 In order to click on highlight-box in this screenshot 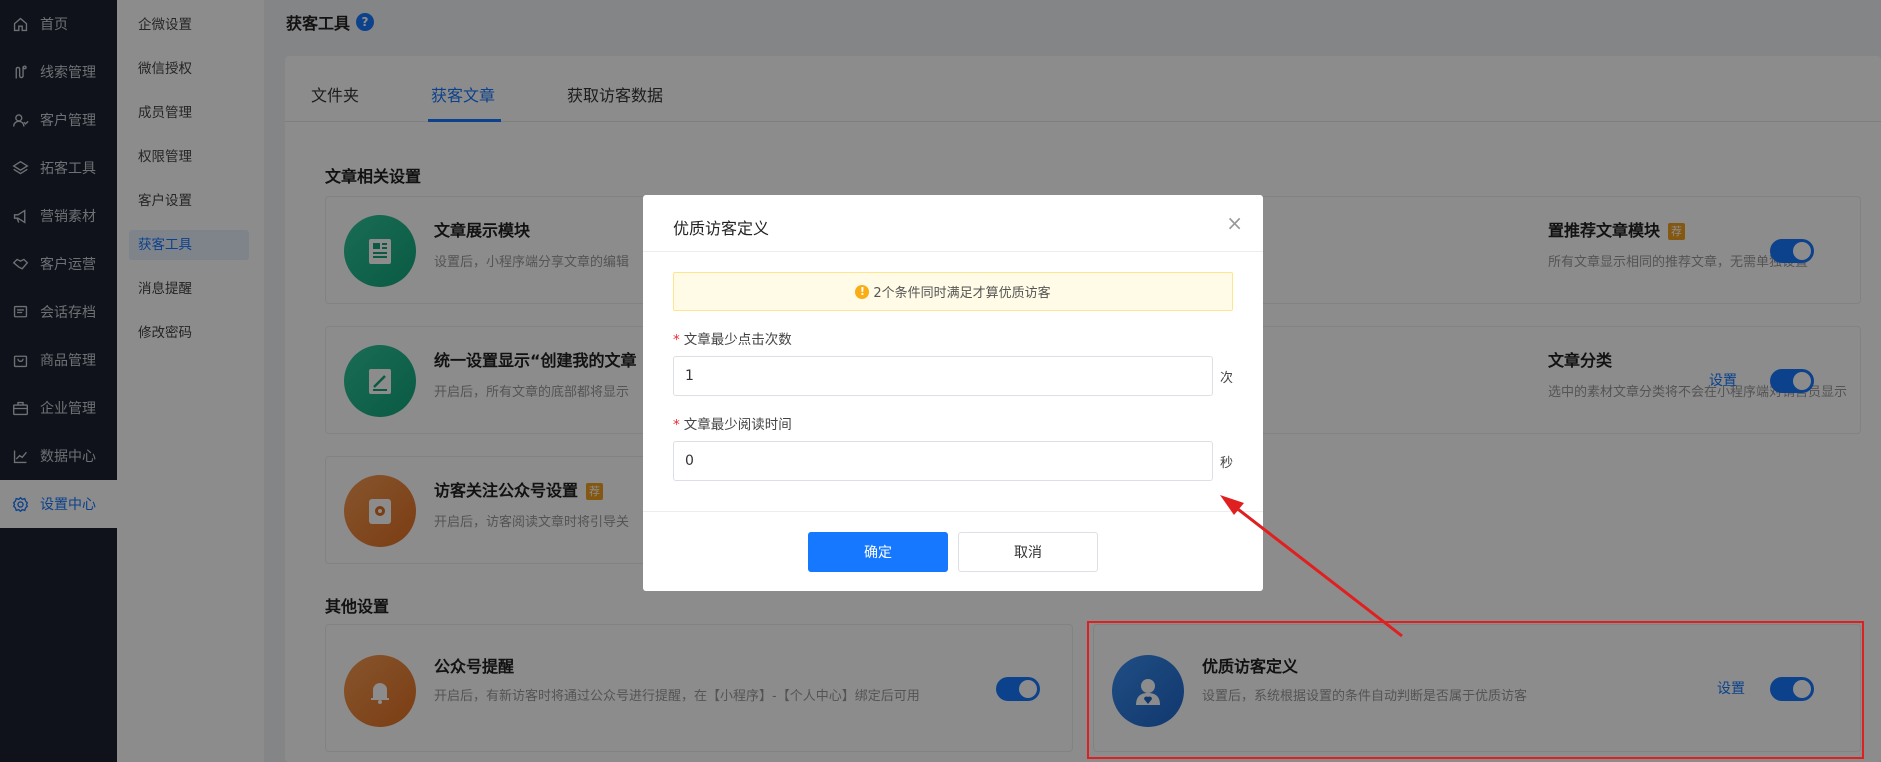, I will do `click(1475, 690)`.